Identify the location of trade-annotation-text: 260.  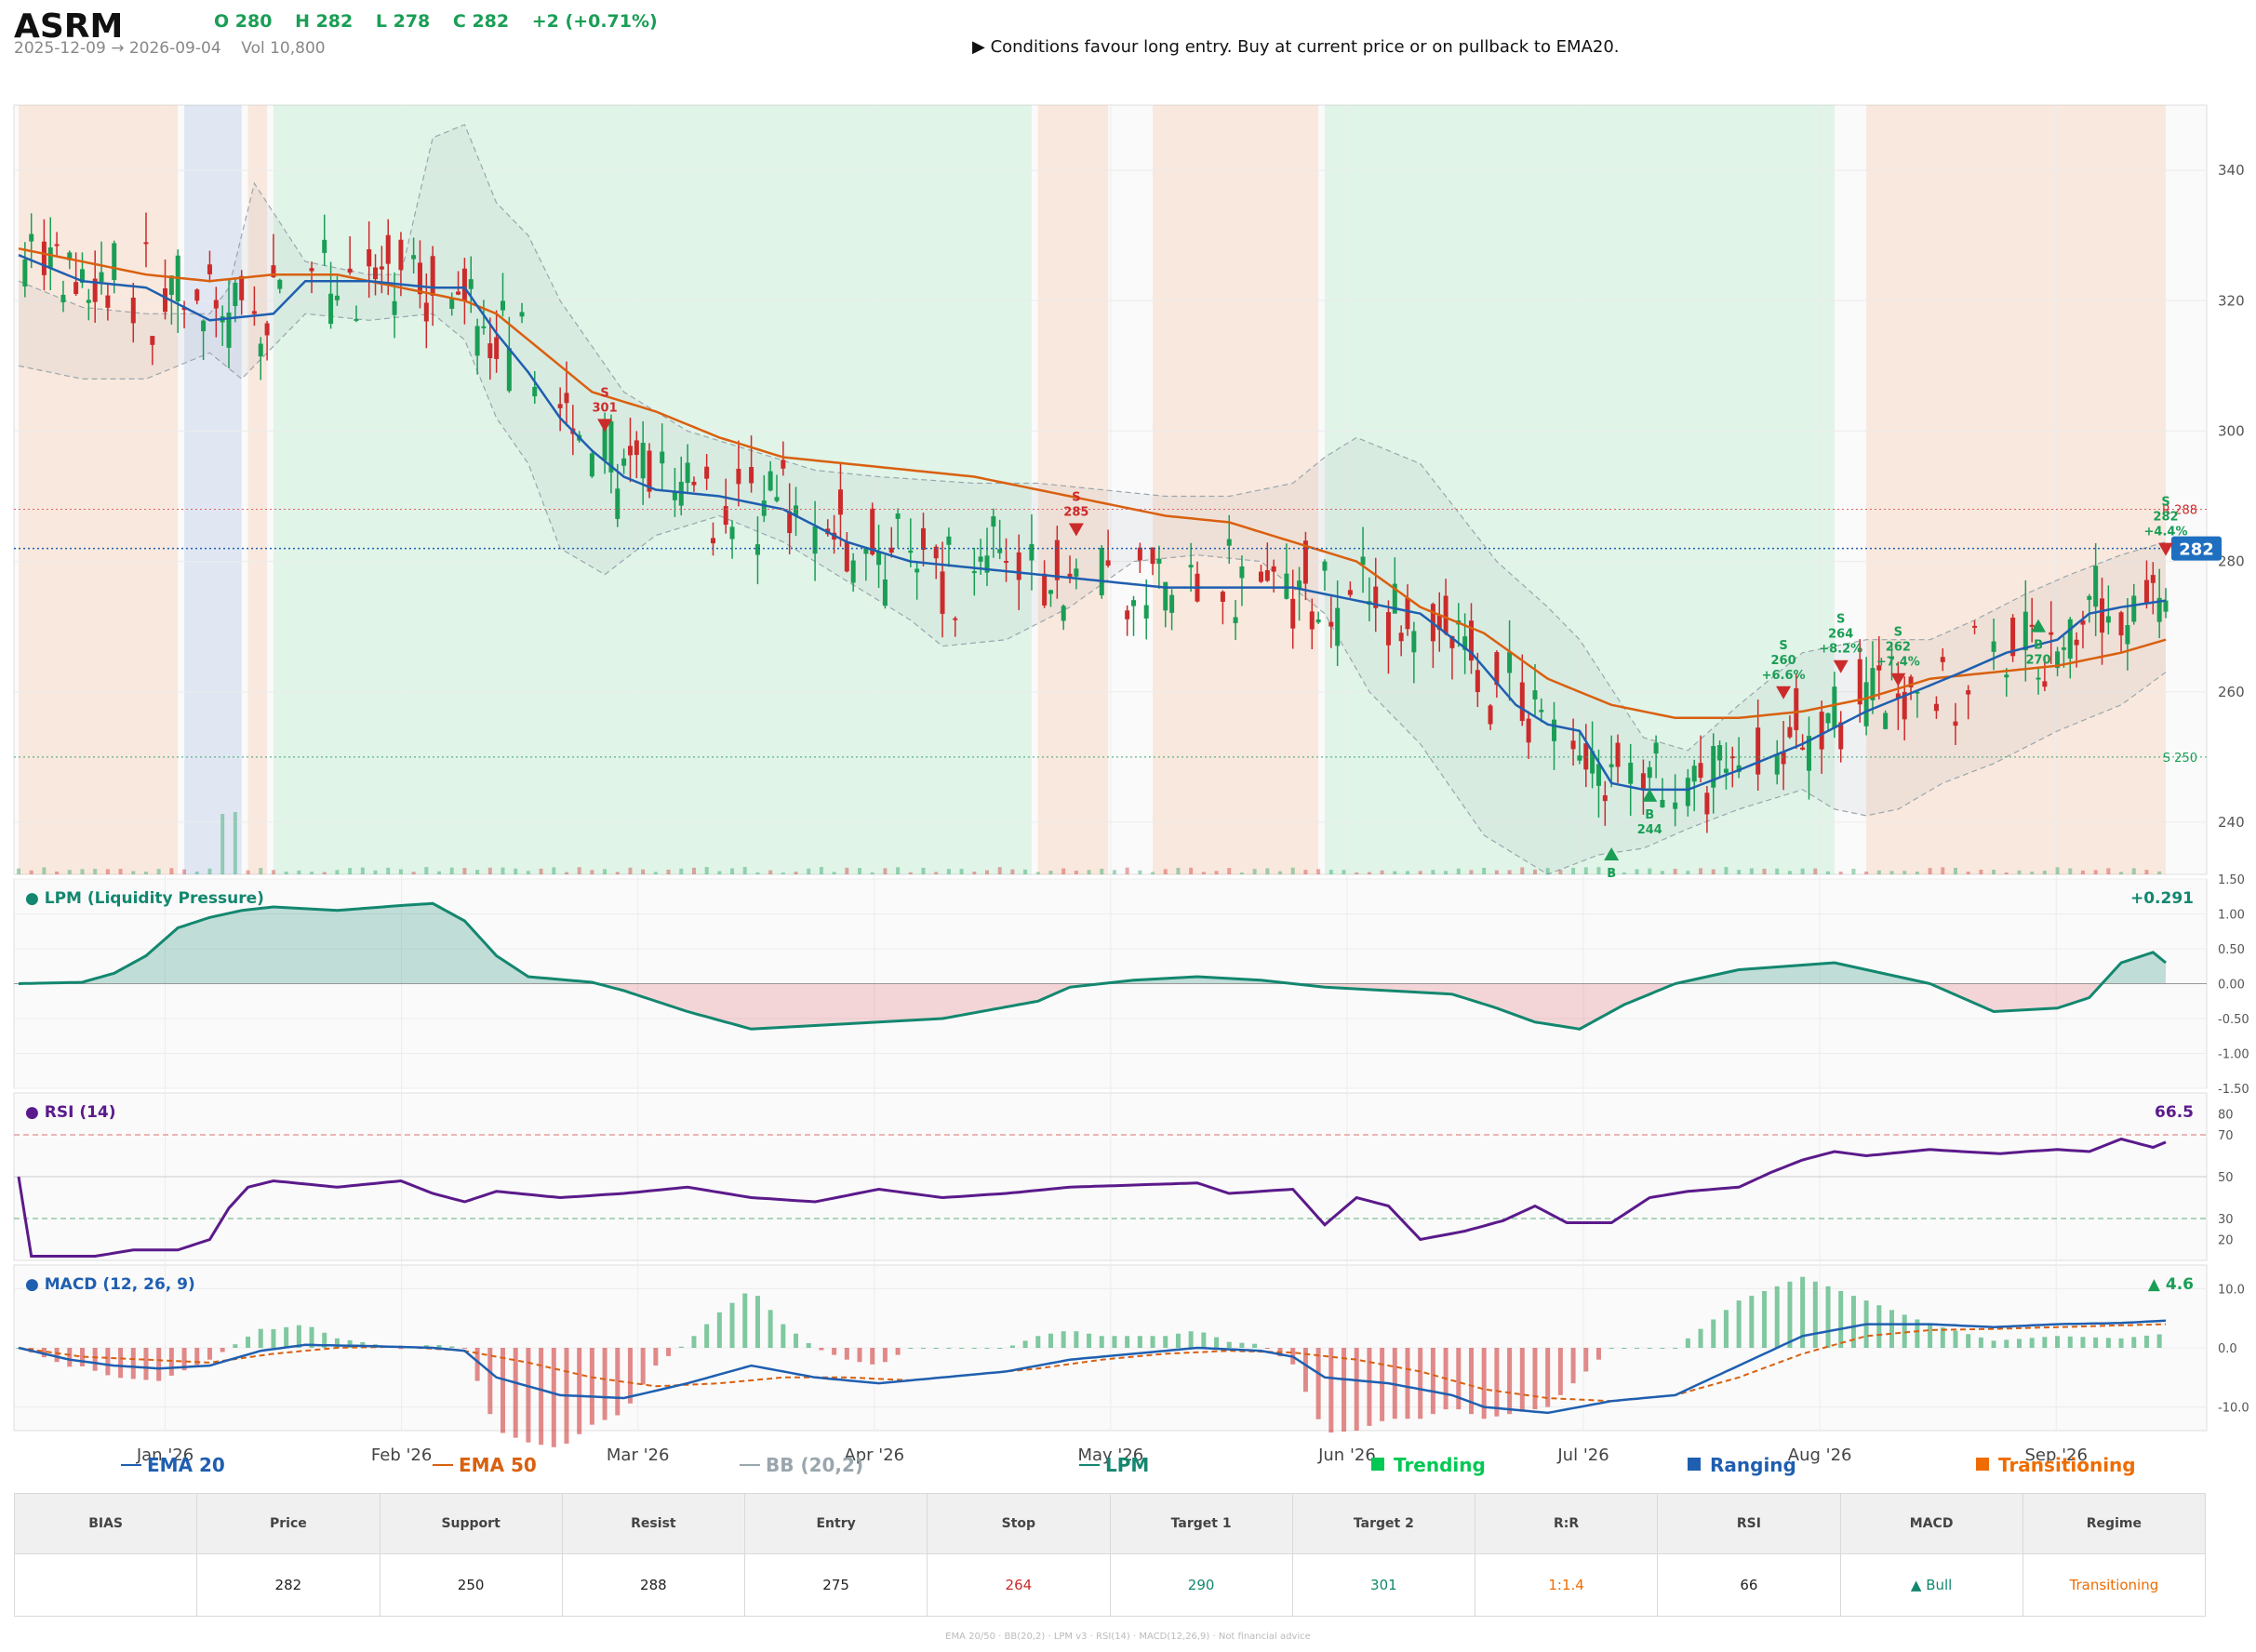
(1783, 661).